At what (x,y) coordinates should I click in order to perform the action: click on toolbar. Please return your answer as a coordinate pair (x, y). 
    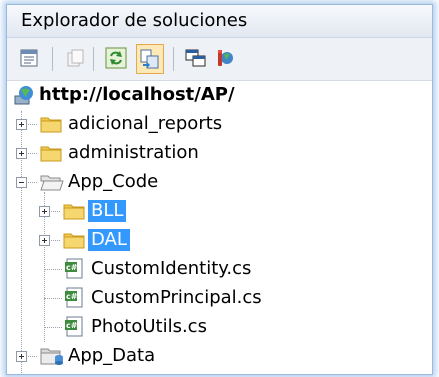
    Looking at the image, I should click on (219, 59).